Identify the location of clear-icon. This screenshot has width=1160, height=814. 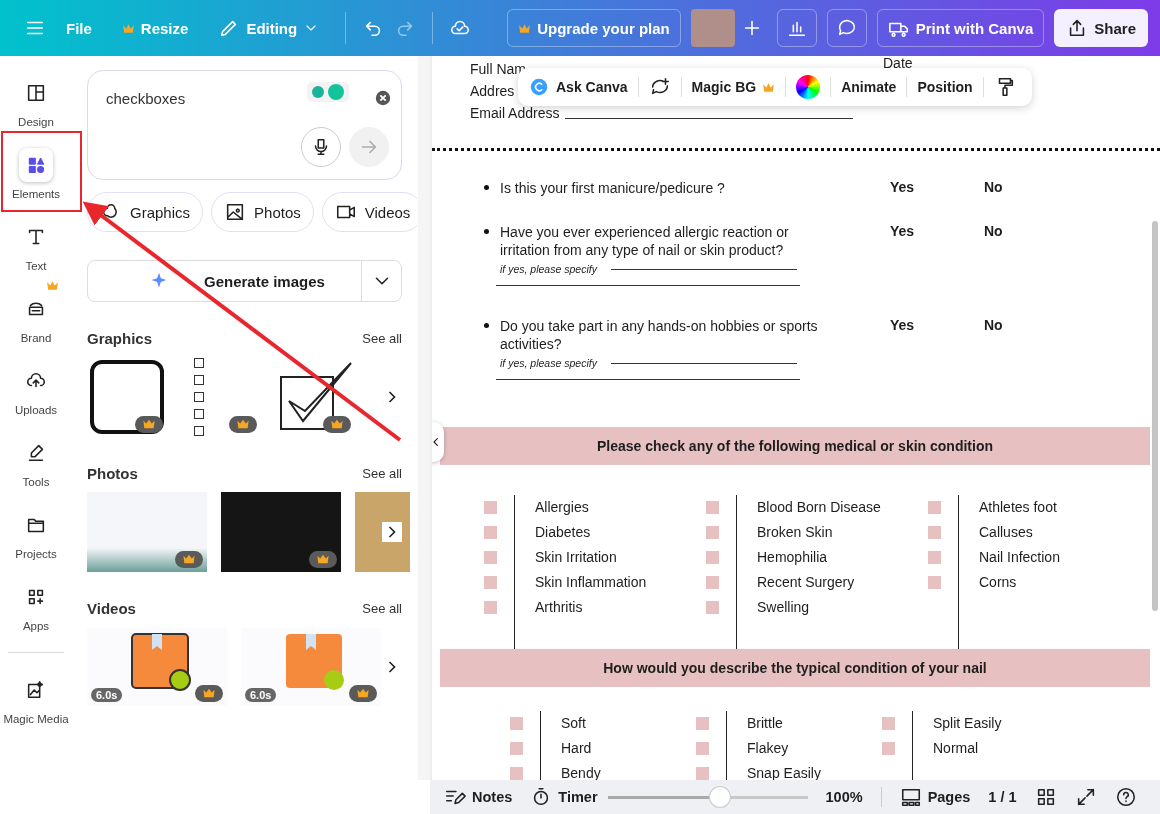
(383, 98).